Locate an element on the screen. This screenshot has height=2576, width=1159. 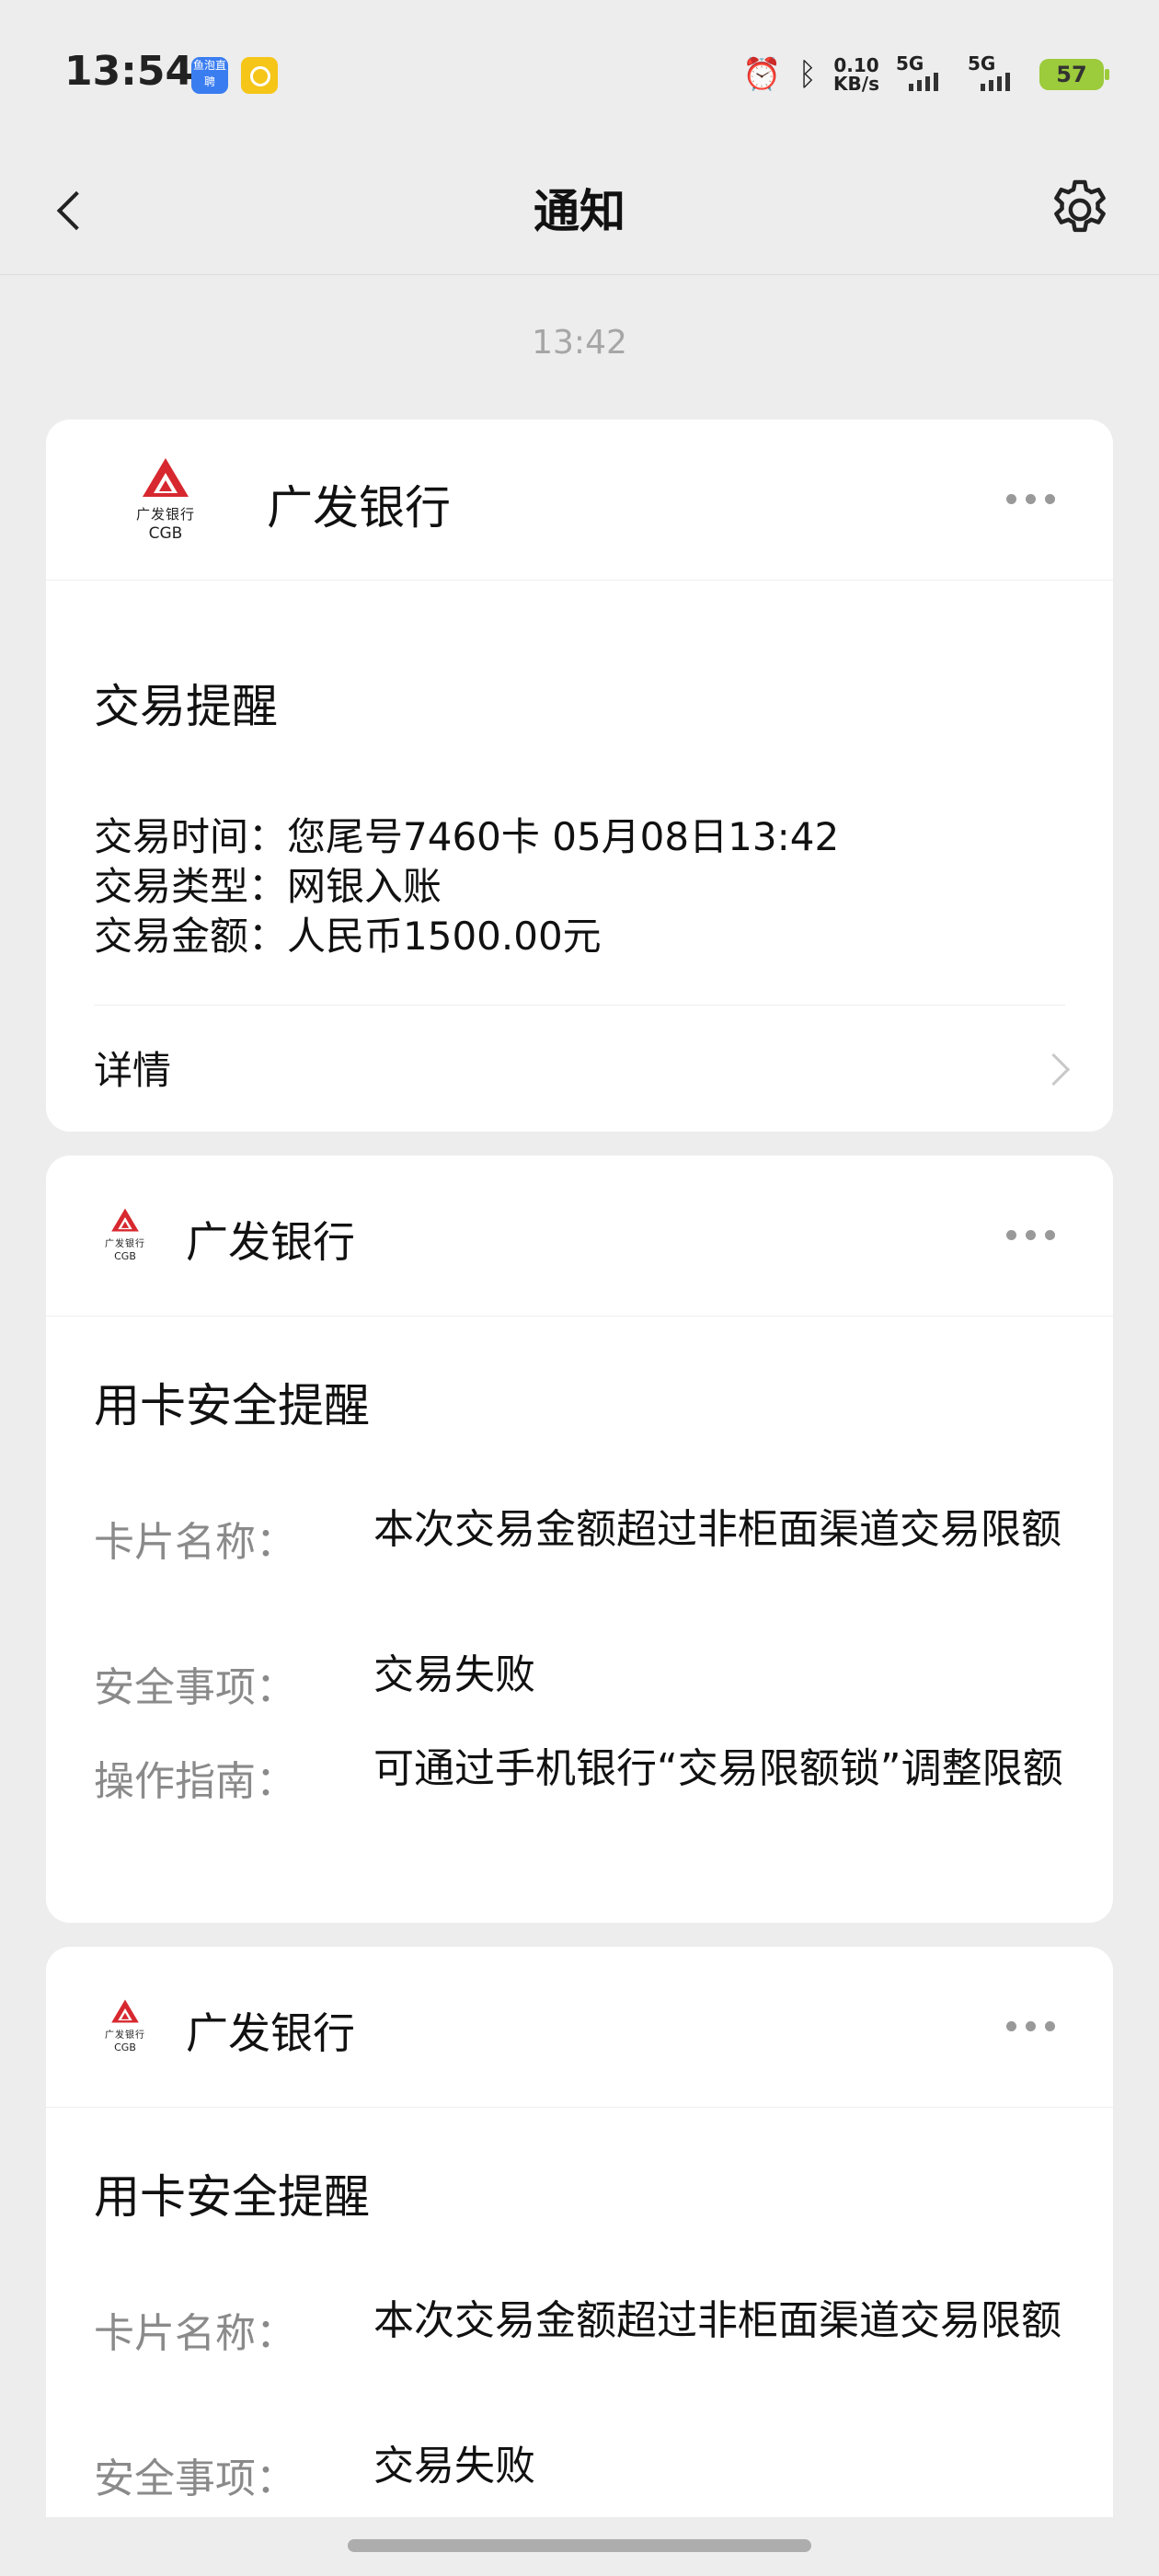
page-title: 通知 is located at coordinates (579, 211).